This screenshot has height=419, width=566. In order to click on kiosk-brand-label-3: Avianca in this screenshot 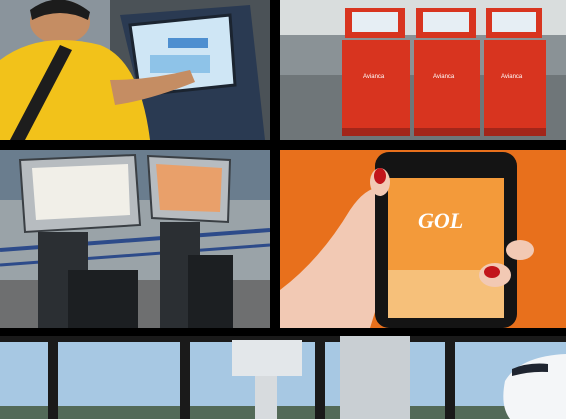, I will do `click(512, 77)`.